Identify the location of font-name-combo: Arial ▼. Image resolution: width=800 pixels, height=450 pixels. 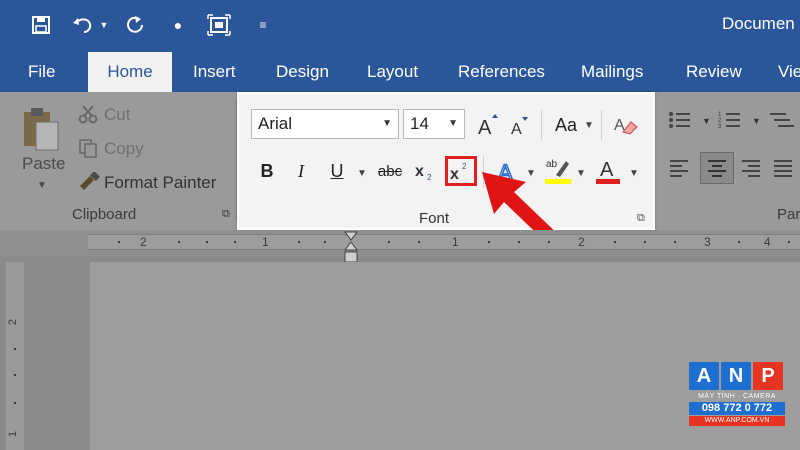
(325, 124).